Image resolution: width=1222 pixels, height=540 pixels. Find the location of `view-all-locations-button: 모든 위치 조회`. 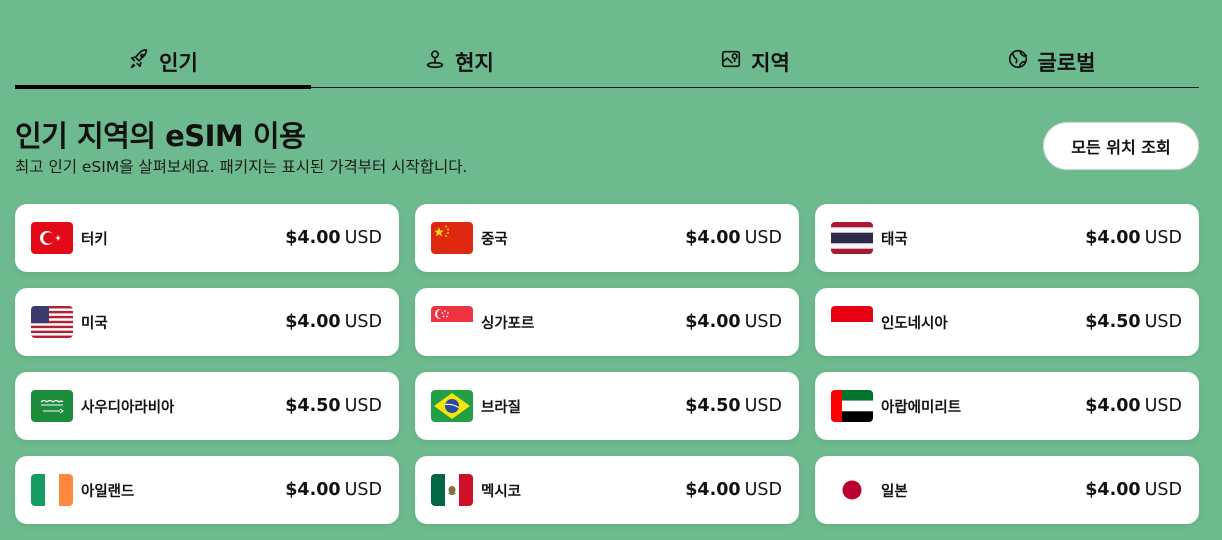

view-all-locations-button: 모든 위치 조회 is located at coordinates (1121, 146).